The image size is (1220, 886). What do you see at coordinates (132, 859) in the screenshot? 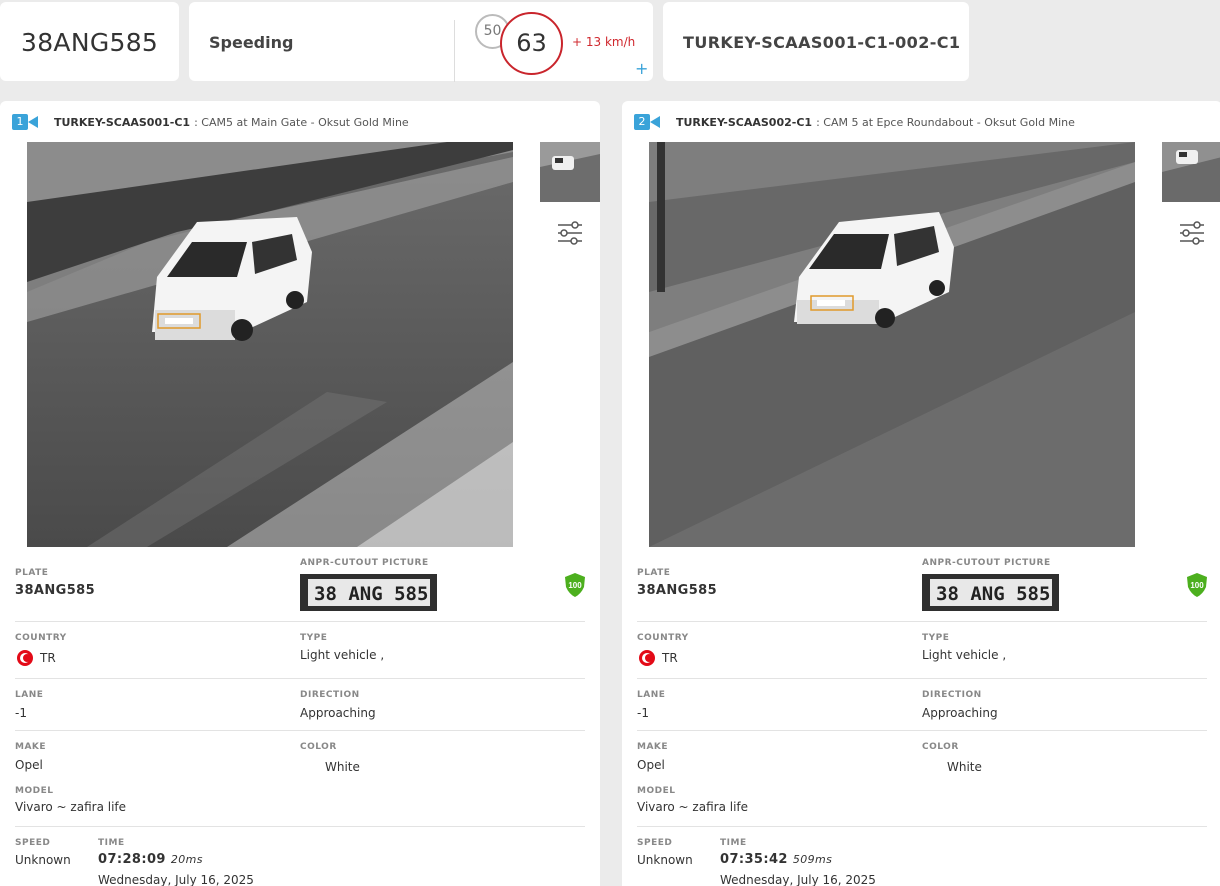
I see `time-hms: 07:28:09` at bounding box center [132, 859].